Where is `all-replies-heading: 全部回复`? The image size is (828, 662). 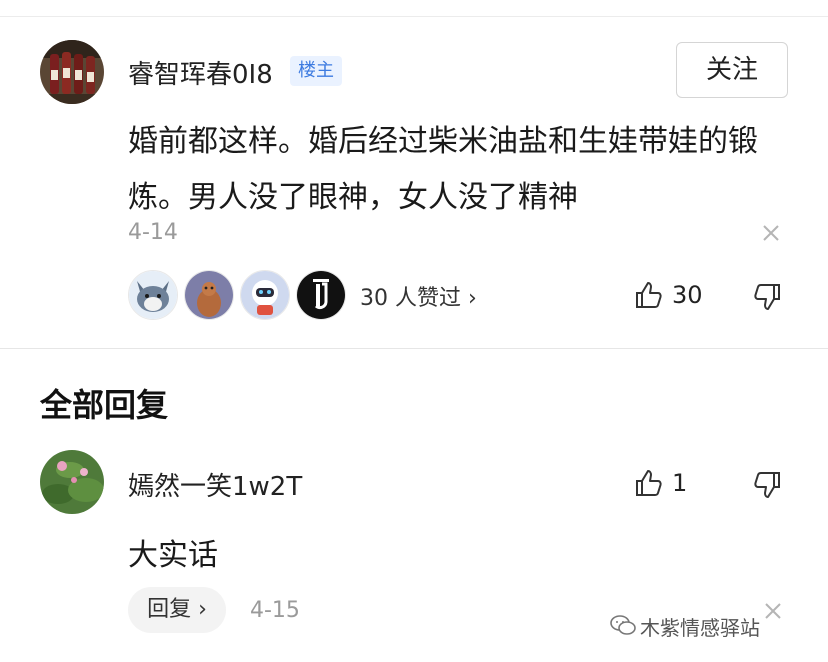 all-replies-heading: 全部回复 is located at coordinates (104, 405).